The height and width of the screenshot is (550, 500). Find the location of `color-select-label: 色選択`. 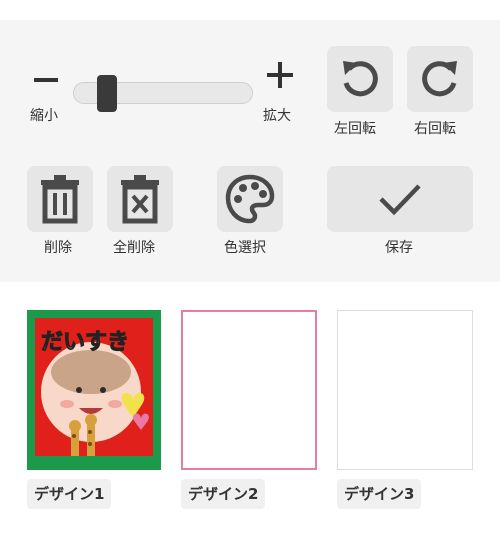

color-select-label: 色選択 is located at coordinates (245, 248).